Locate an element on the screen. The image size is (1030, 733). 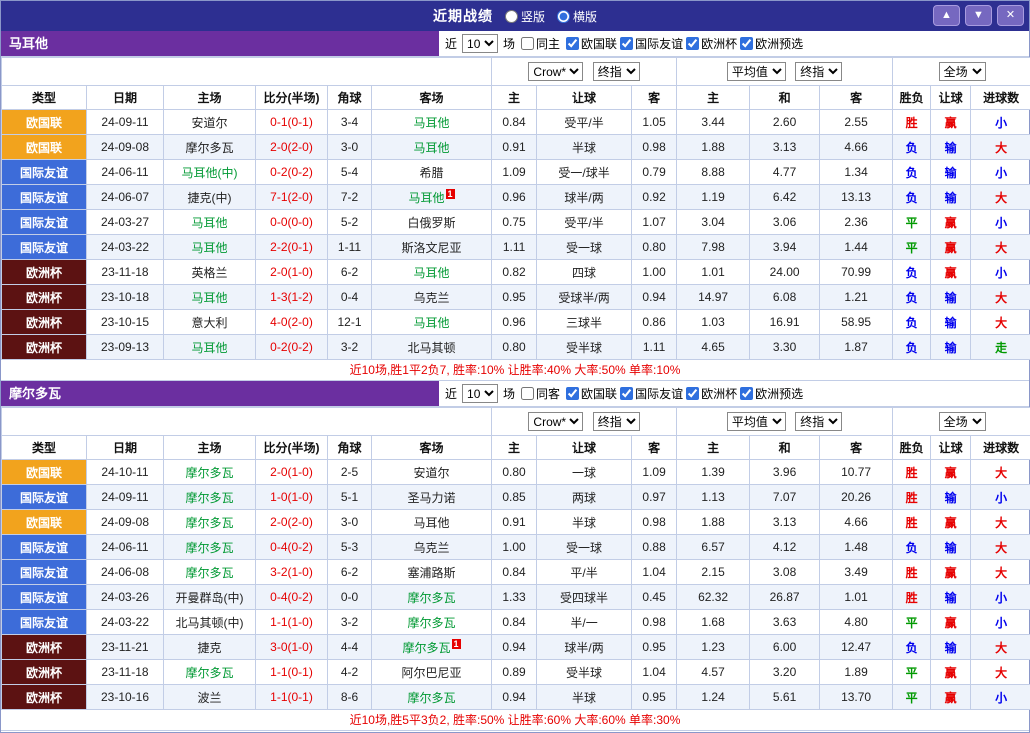
away-team-name: 马耳他 is located at coordinates (431, 147).